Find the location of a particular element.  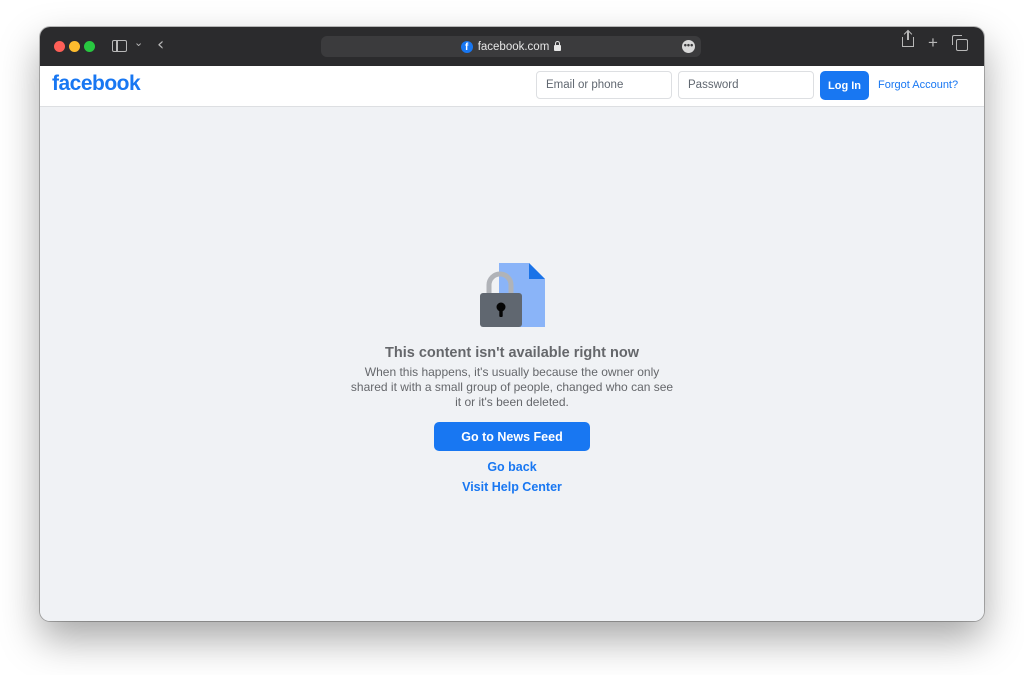

back-icon: ‹ is located at coordinates (160, 44).